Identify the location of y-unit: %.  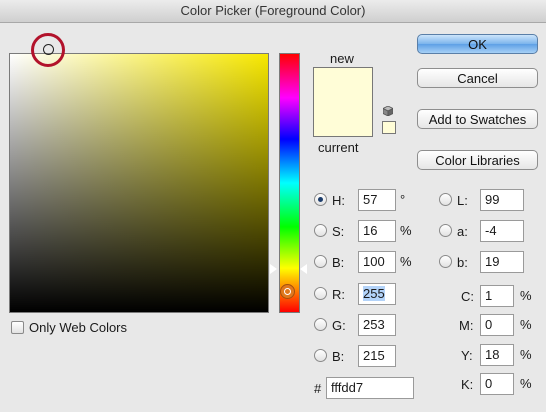
(526, 354).